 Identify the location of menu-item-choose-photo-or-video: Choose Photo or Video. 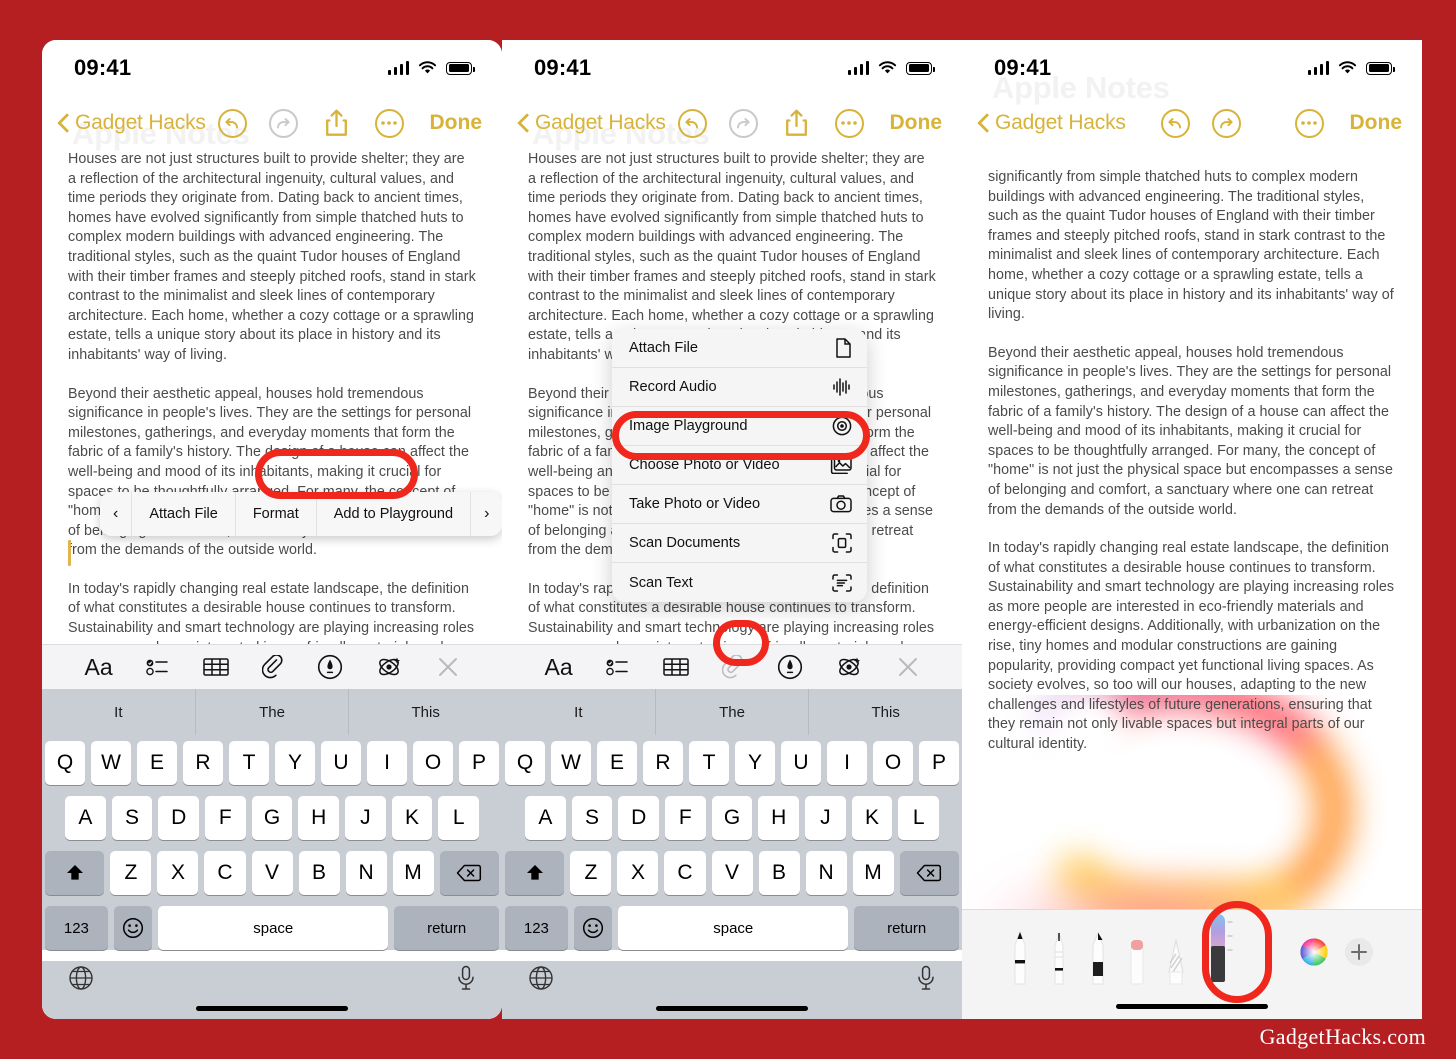
(739, 465).